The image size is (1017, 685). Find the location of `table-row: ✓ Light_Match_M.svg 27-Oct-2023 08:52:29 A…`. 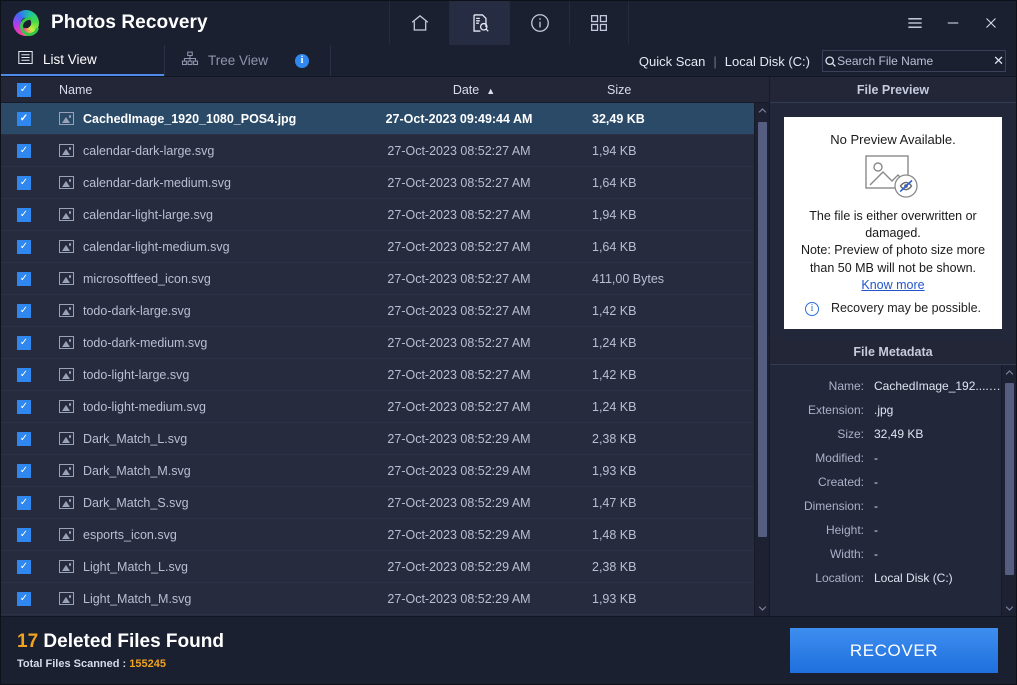

table-row: ✓ Light_Match_M.svg 27-Oct-2023 08:52:29 A… is located at coordinates (377, 599).